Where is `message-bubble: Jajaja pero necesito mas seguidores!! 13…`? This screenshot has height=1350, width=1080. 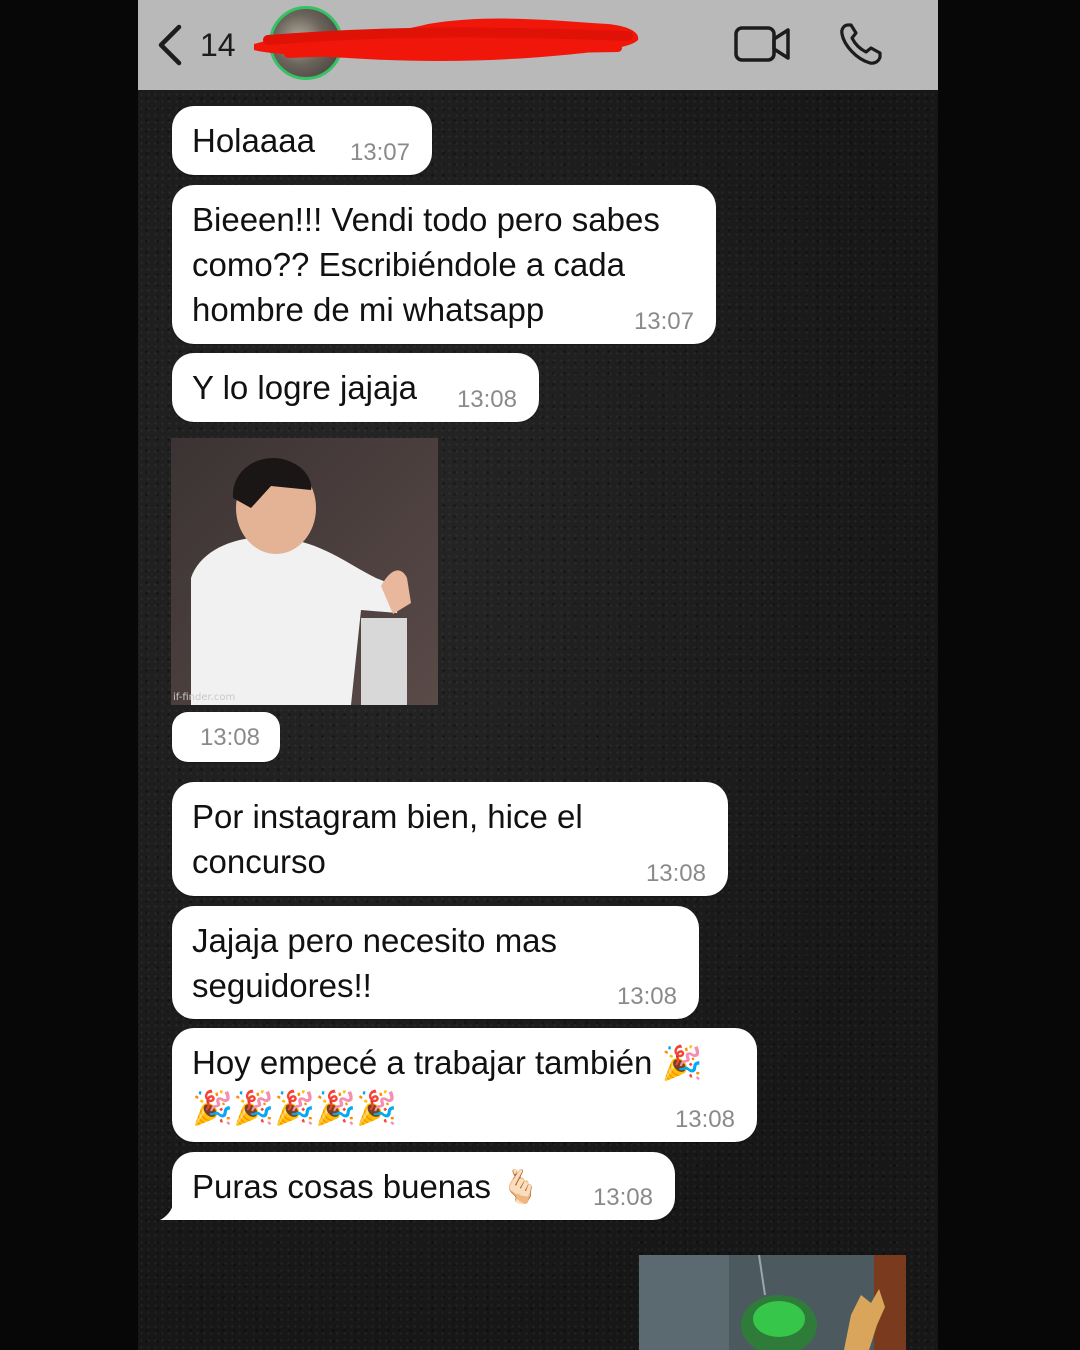
message-bubble: Jajaja pero necesito mas seguidores!! 13… is located at coordinates (435, 962).